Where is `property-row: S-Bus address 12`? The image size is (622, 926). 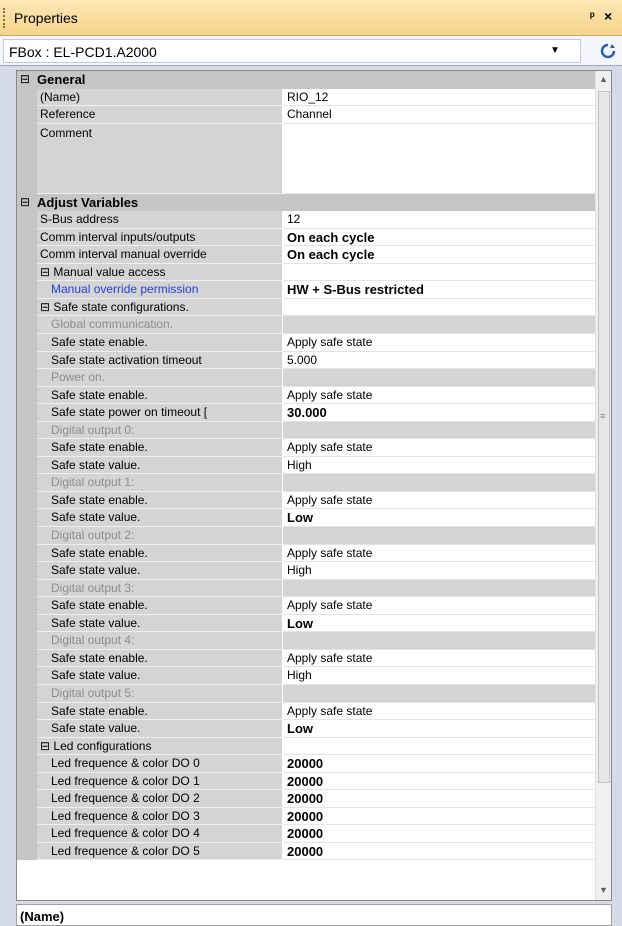
property-row: S-Bus address 12 is located at coordinates (306, 220).